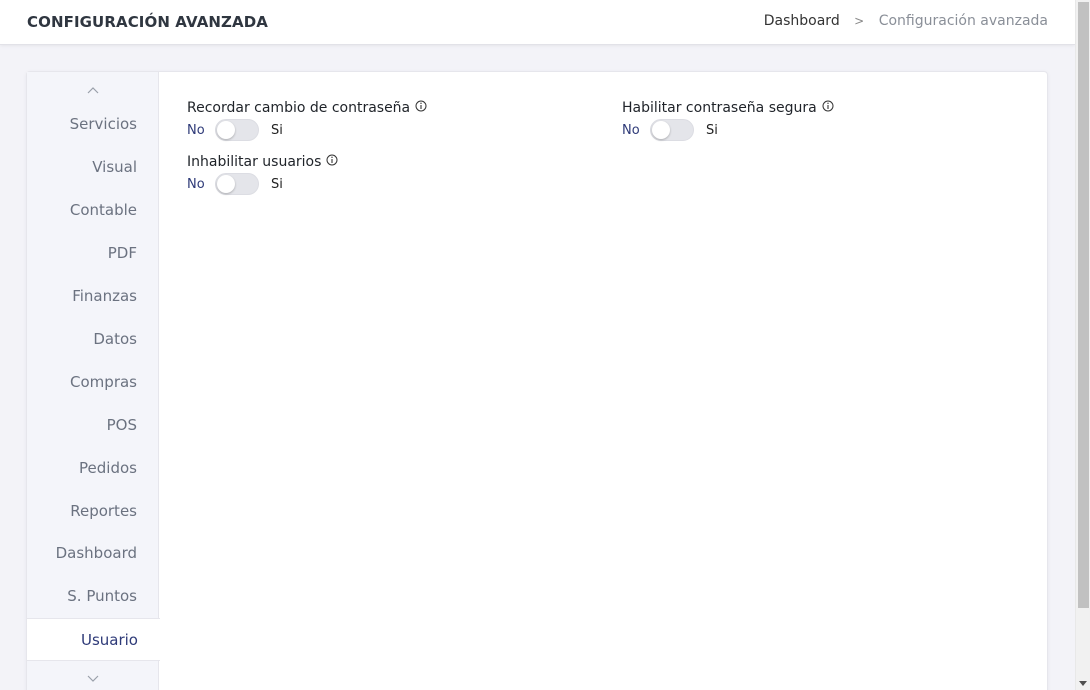 This screenshot has height=690, width=1090. I want to click on inhabilitar-usuarios-toggle, so click(237, 184).